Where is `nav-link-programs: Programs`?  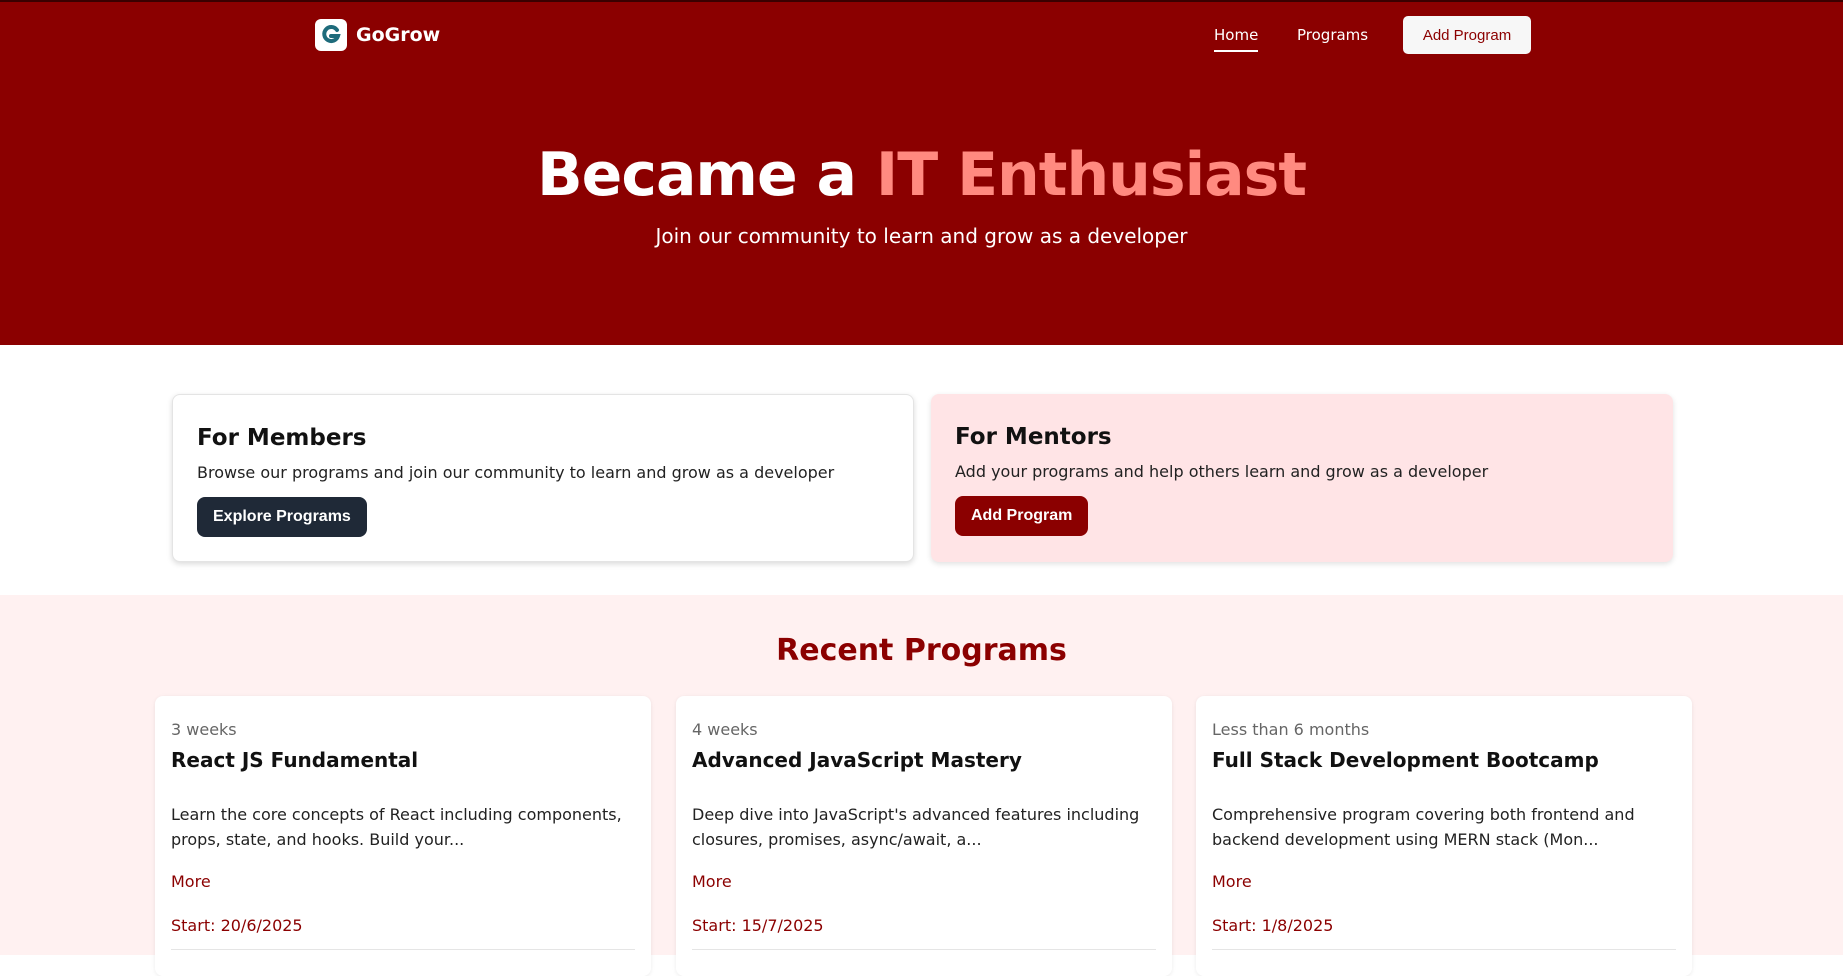 nav-link-programs: Programs is located at coordinates (1332, 38).